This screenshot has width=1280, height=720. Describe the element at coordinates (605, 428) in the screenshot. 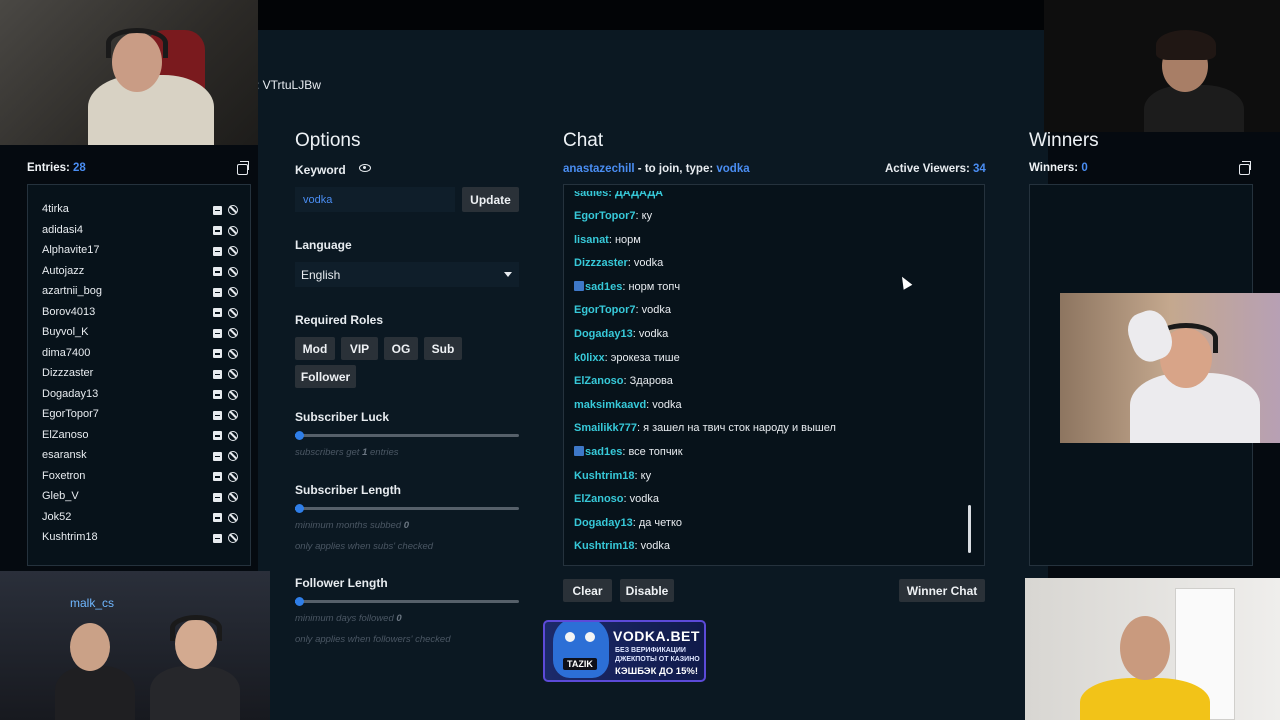

I see `chat-username: Smailikk777` at that location.